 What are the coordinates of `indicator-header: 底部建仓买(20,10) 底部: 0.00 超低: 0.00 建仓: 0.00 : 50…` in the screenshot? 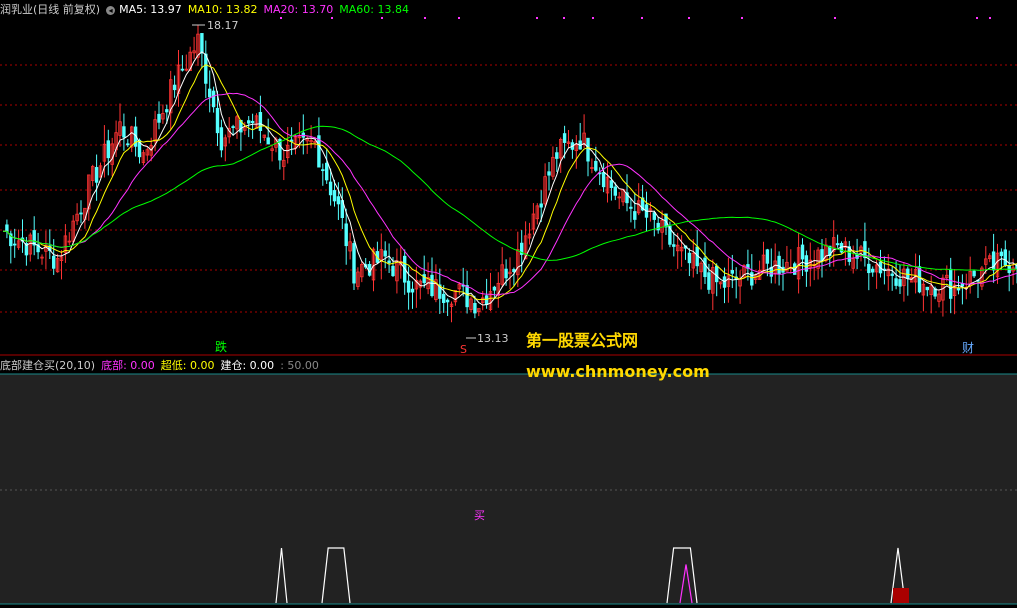 It's located at (162, 365).